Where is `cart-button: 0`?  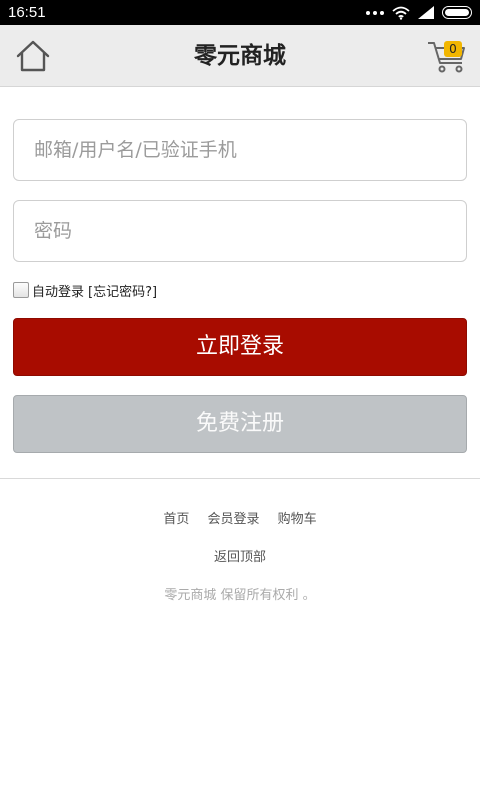
cart-button: 0 is located at coordinates (448, 55).